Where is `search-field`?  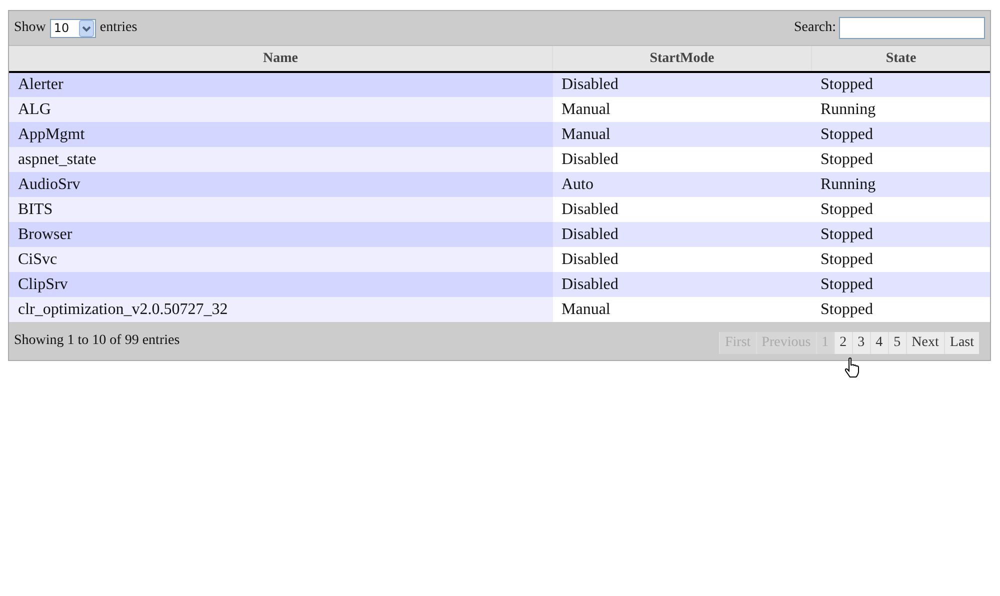
search-field is located at coordinates (912, 28).